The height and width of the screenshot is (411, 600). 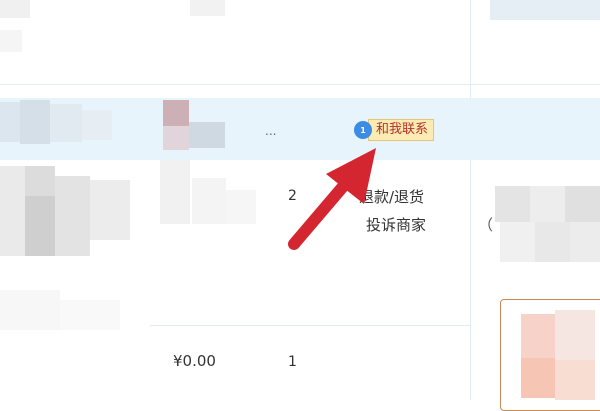 I want to click on action-button-frame, so click(x=550, y=355).